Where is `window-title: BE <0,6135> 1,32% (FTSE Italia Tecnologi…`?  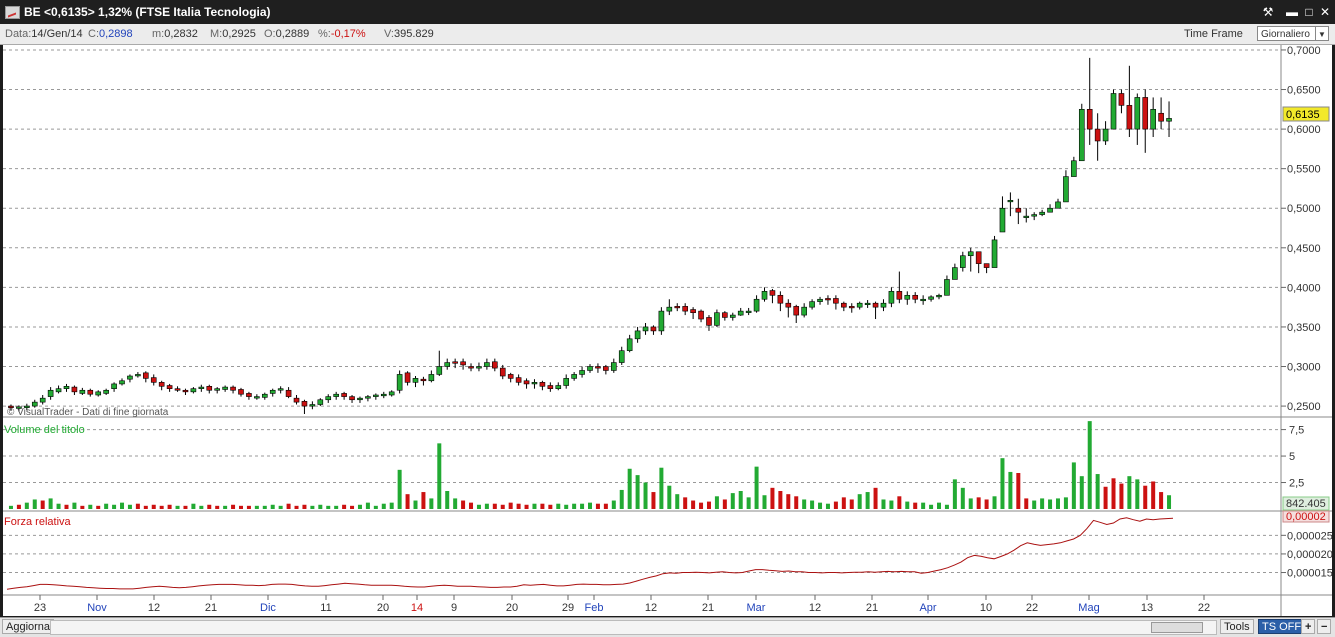
window-title: BE <0,6135> 1,32% (FTSE Italia Tecnologi… is located at coordinates (147, 12).